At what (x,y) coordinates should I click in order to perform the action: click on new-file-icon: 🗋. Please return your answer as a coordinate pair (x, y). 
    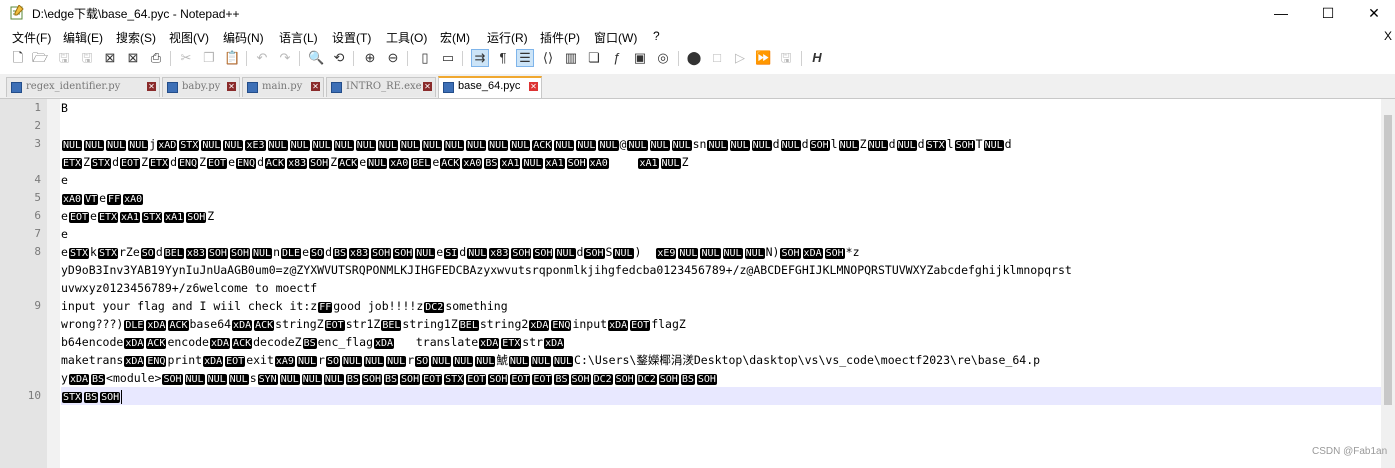
    Looking at the image, I should click on (18, 58).